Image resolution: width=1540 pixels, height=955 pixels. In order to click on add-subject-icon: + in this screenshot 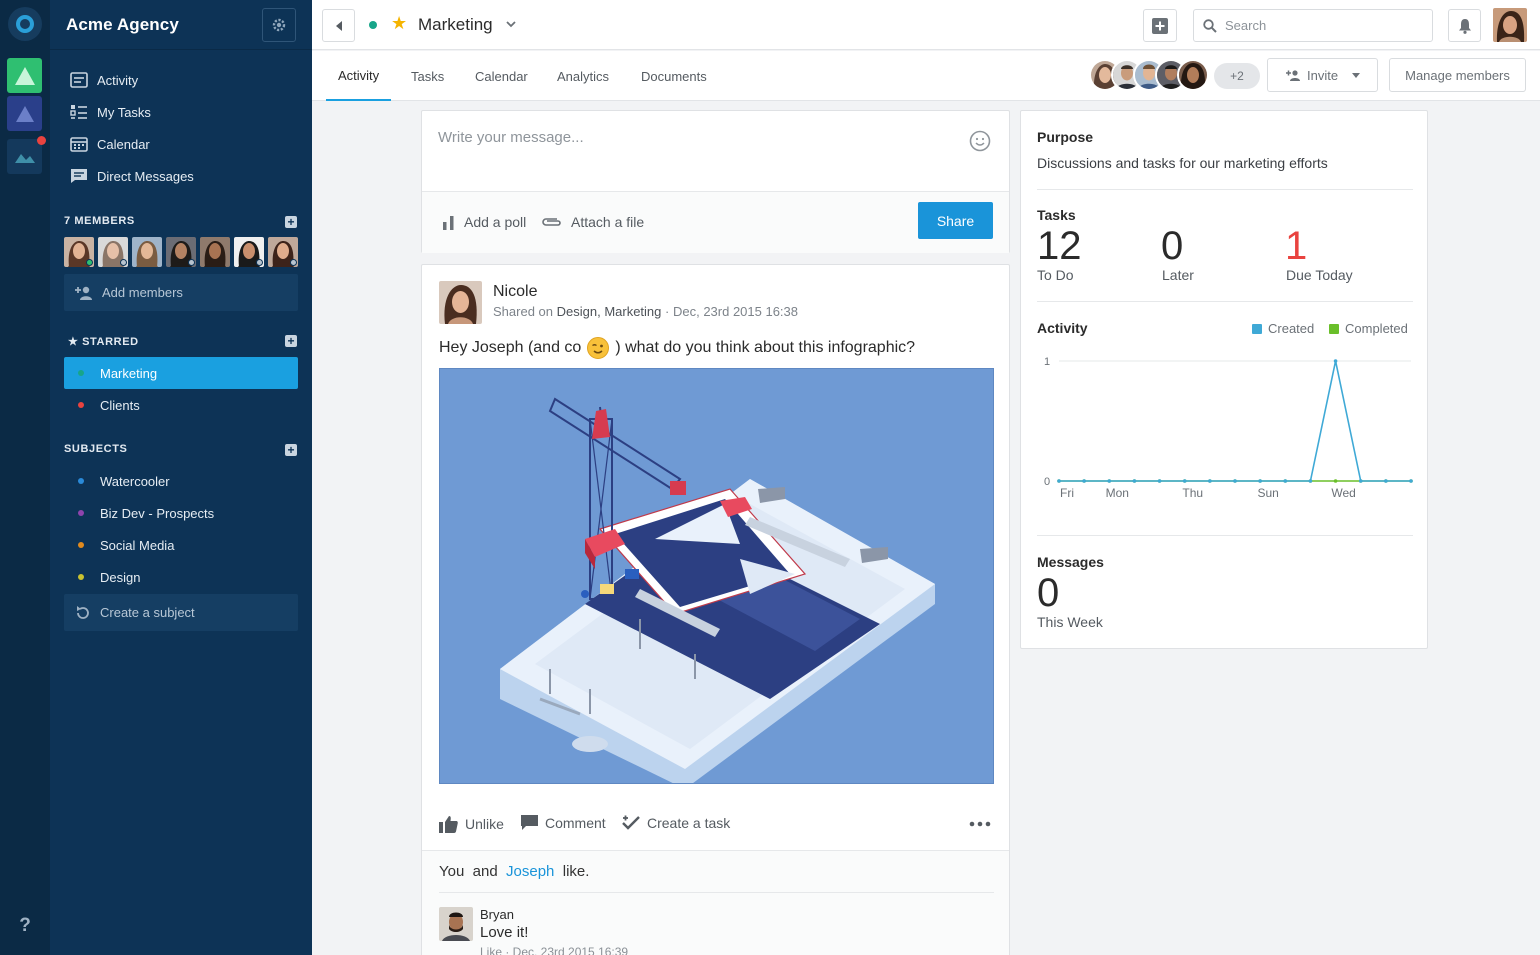, I will do `click(291, 450)`.